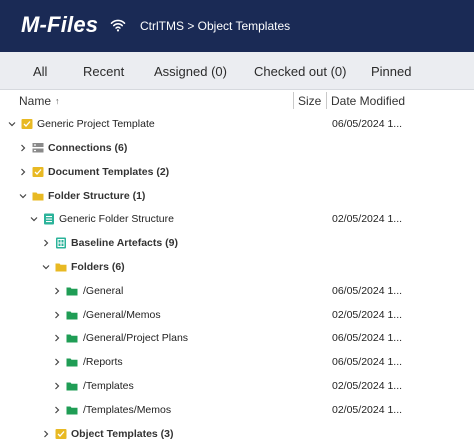 This screenshot has height=447, width=474. Describe the element at coordinates (237, 197) in the screenshot. I see `tree-row: Folder Structure (1)` at that location.